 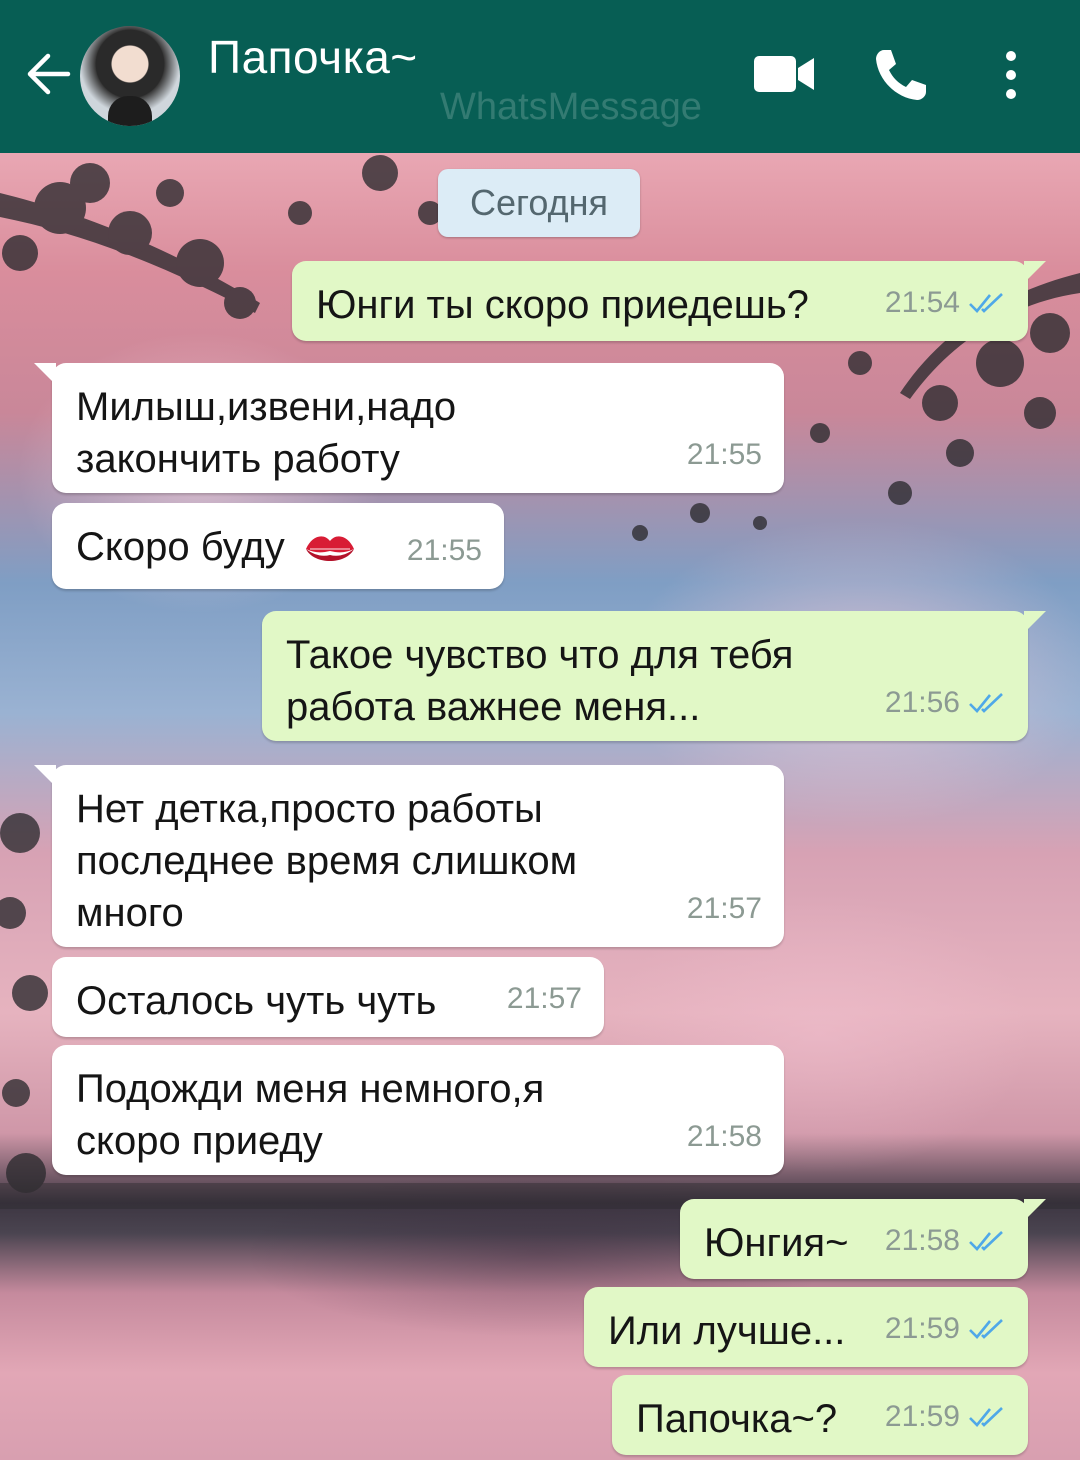 What do you see at coordinates (266, 433) in the screenshot?
I see `message-text: Милыш,извени,надо закончить работу` at bounding box center [266, 433].